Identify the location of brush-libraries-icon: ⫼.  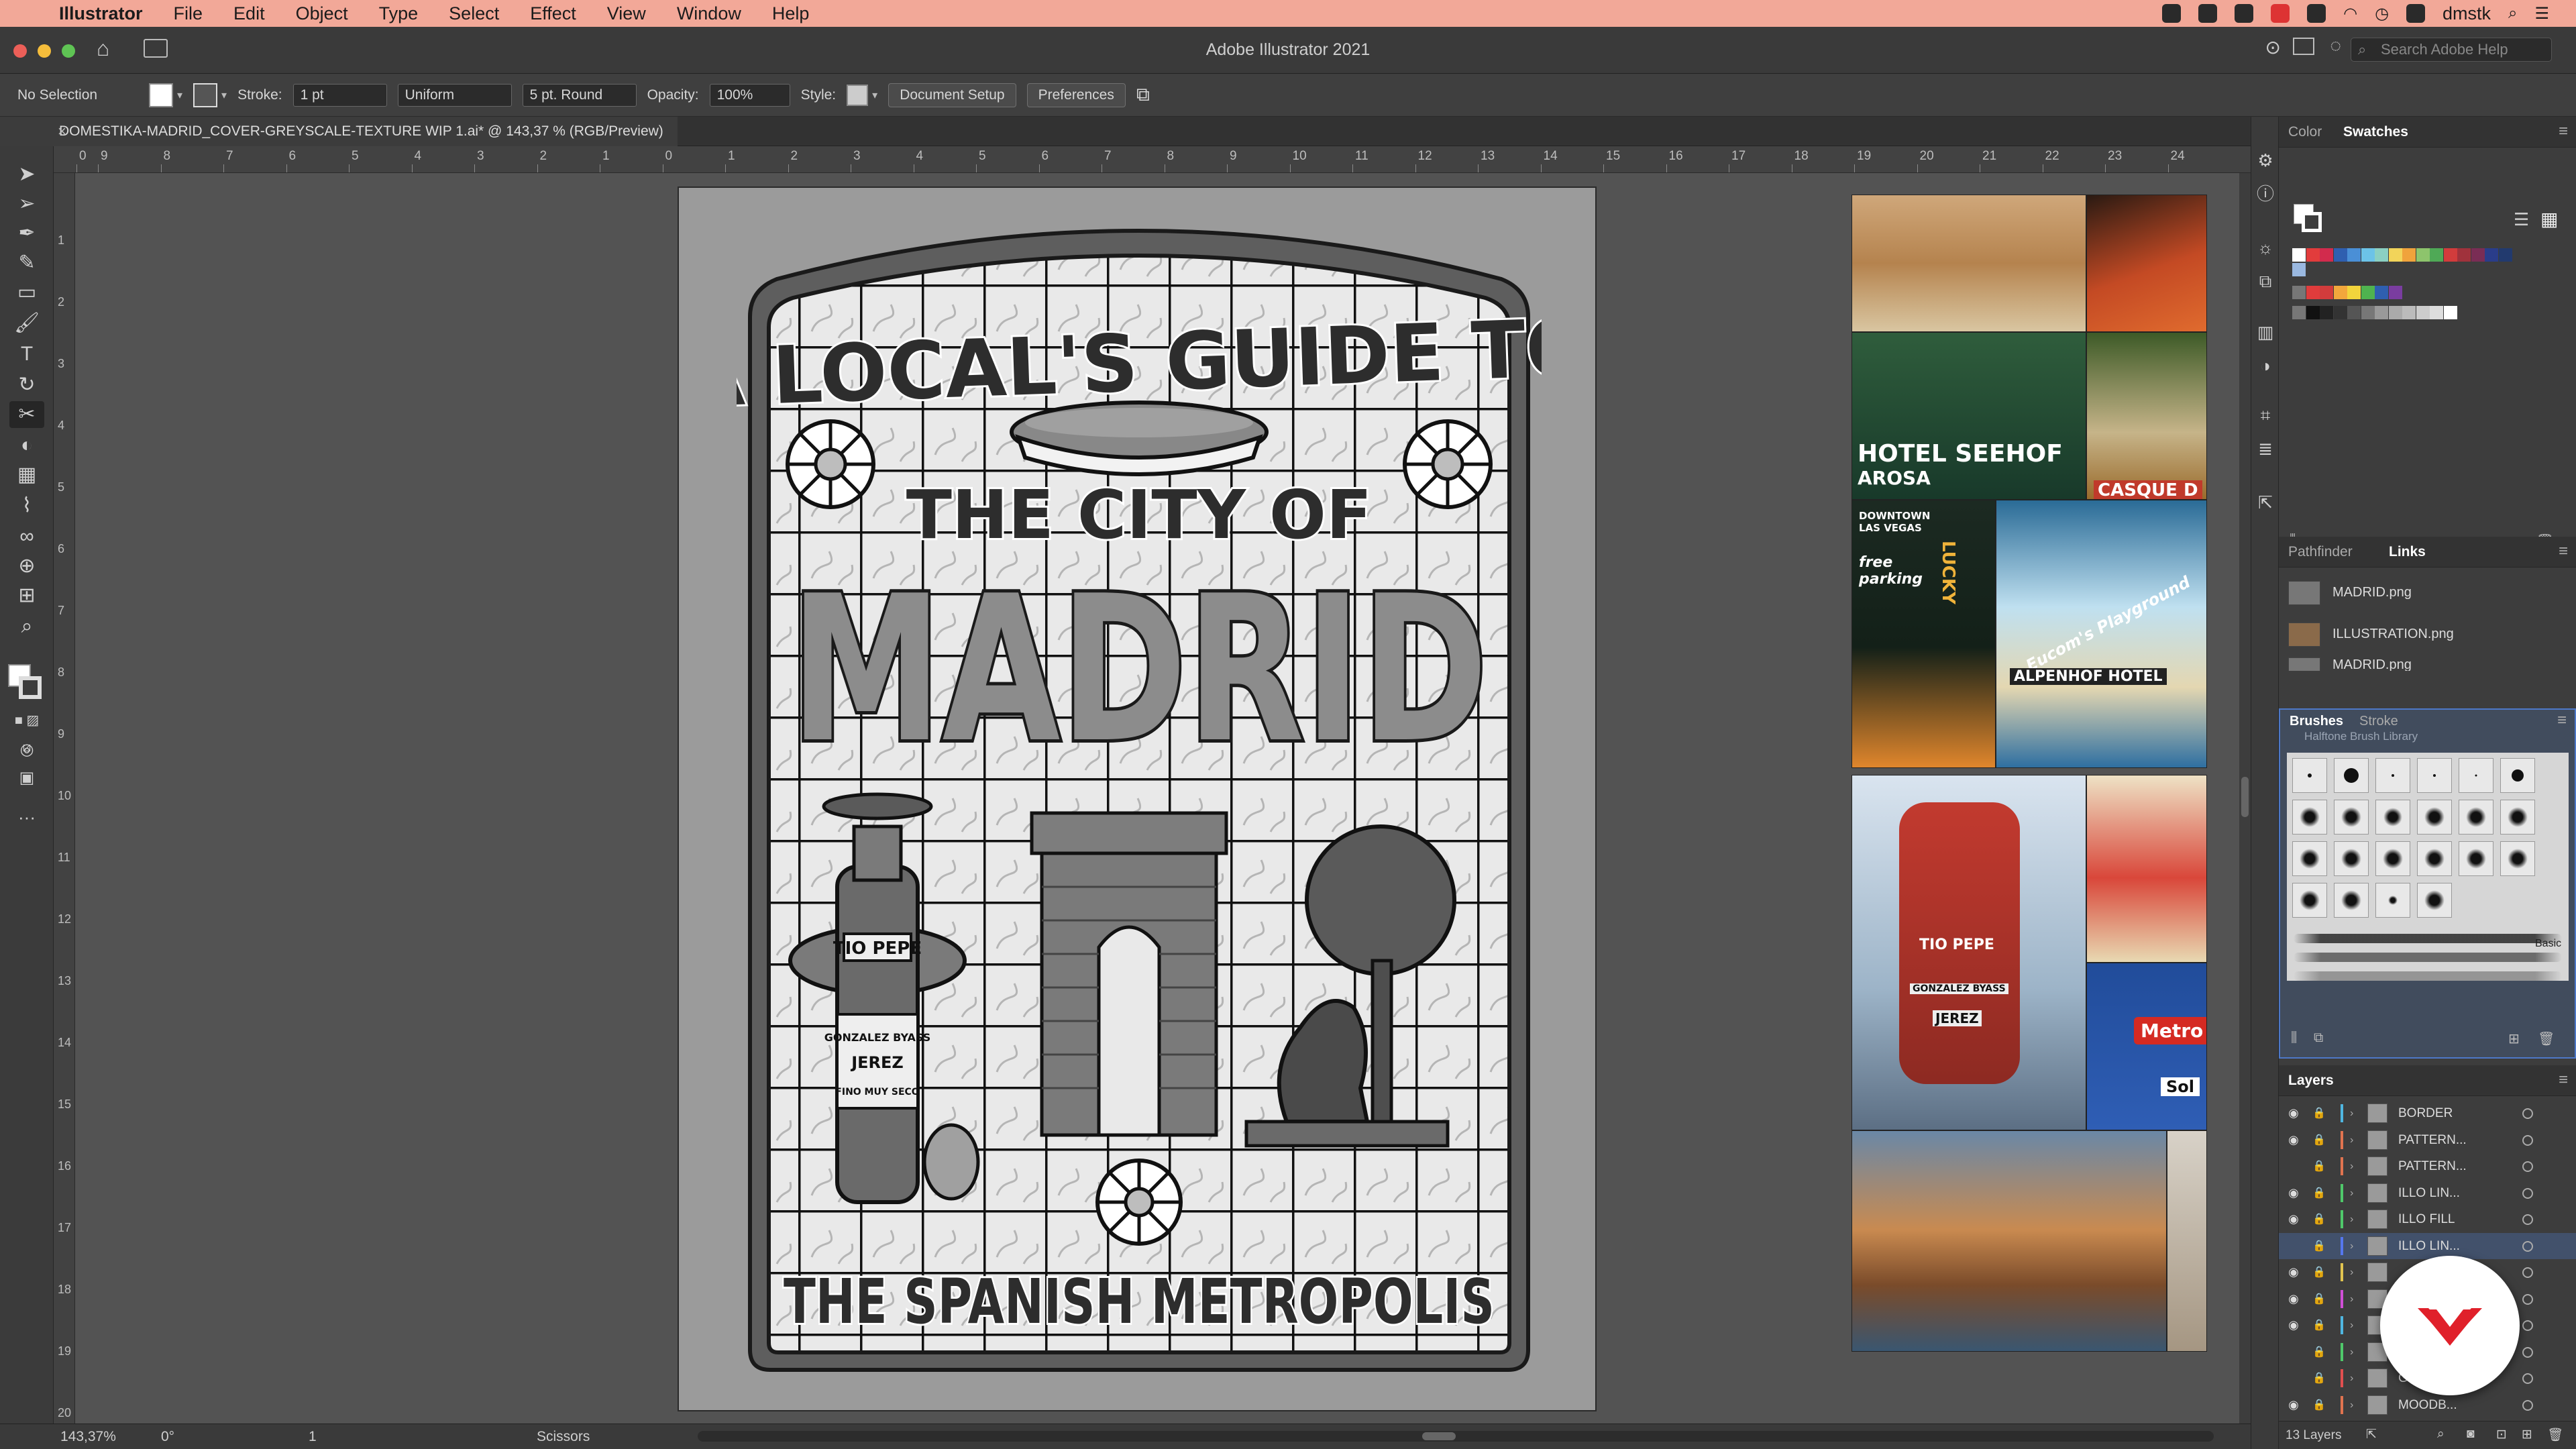
(2294, 1038).